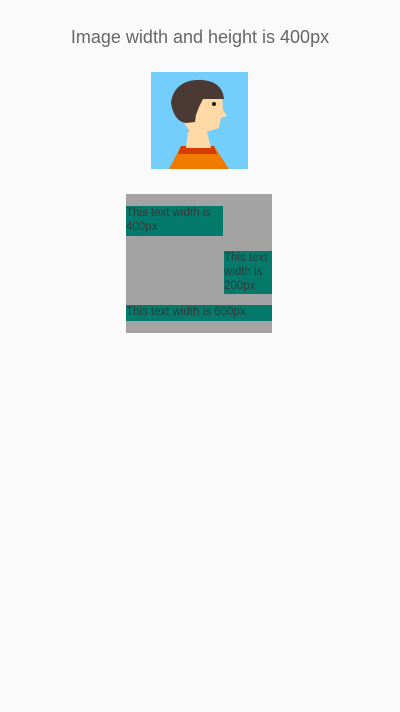  I want to click on person-avatar-icon, so click(199, 120).